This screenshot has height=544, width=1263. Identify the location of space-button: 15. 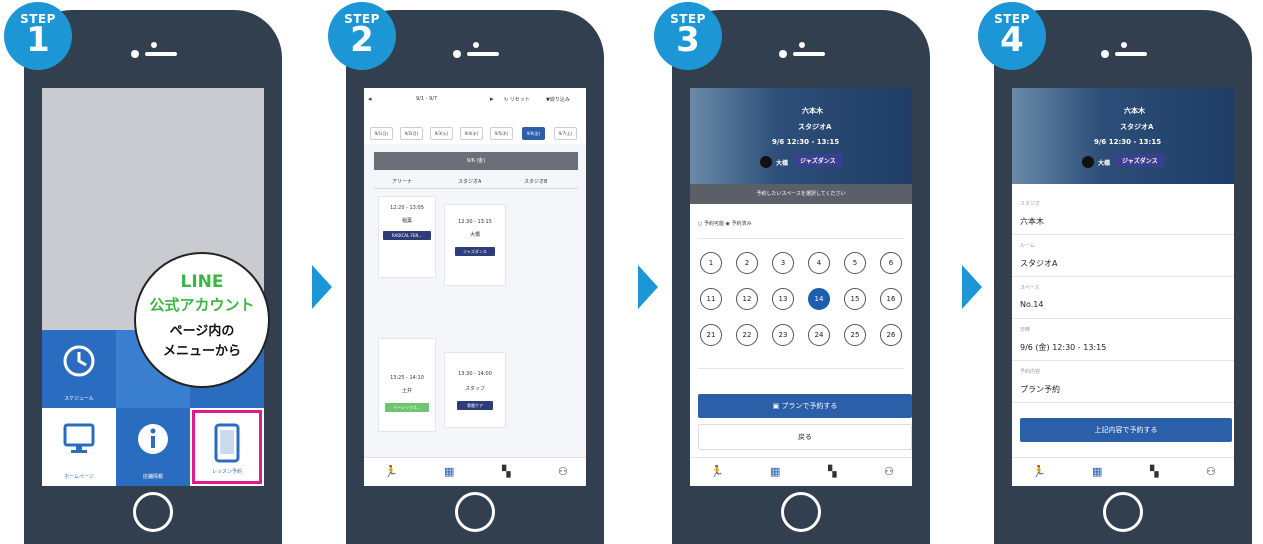
(855, 299).